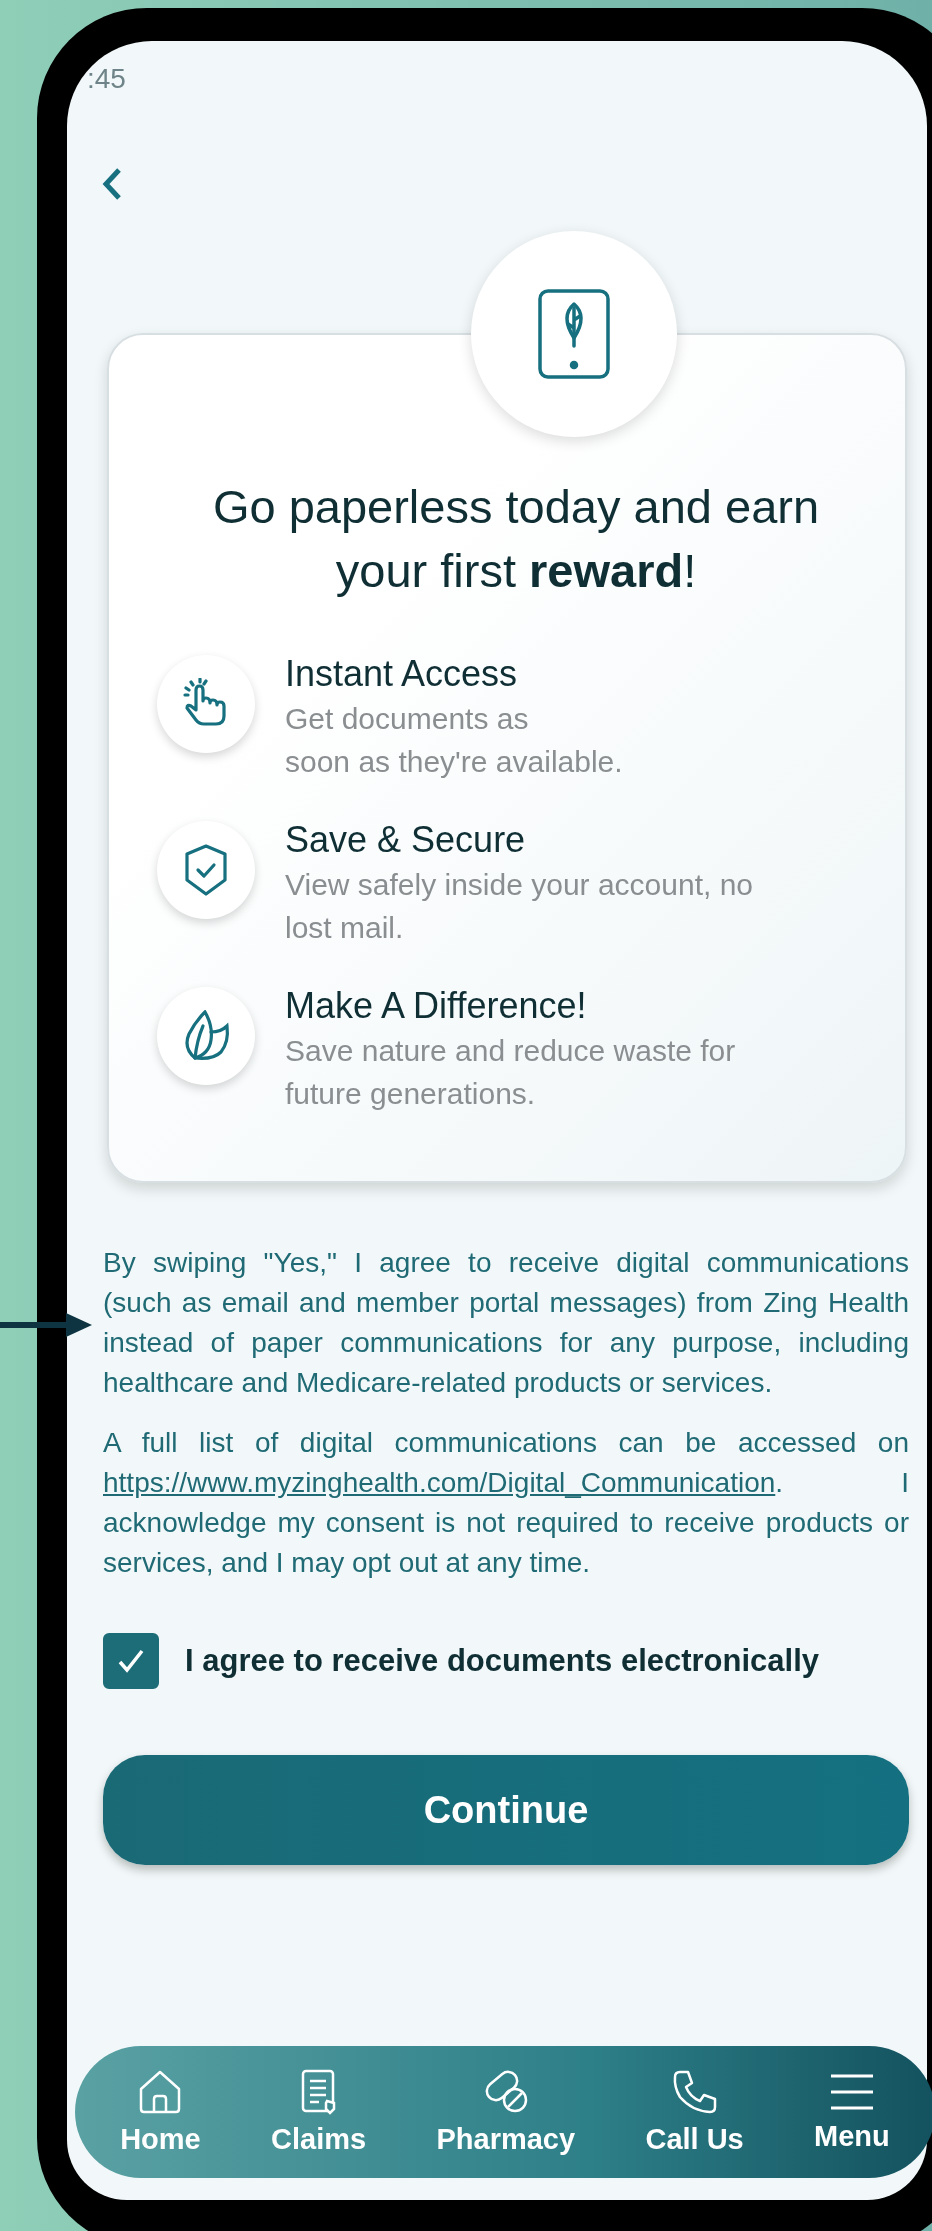 The image size is (932, 2231). Describe the element at coordinates (436, 1006) in the screenshot. I see `feature-title: Make A Difference!` at that location.